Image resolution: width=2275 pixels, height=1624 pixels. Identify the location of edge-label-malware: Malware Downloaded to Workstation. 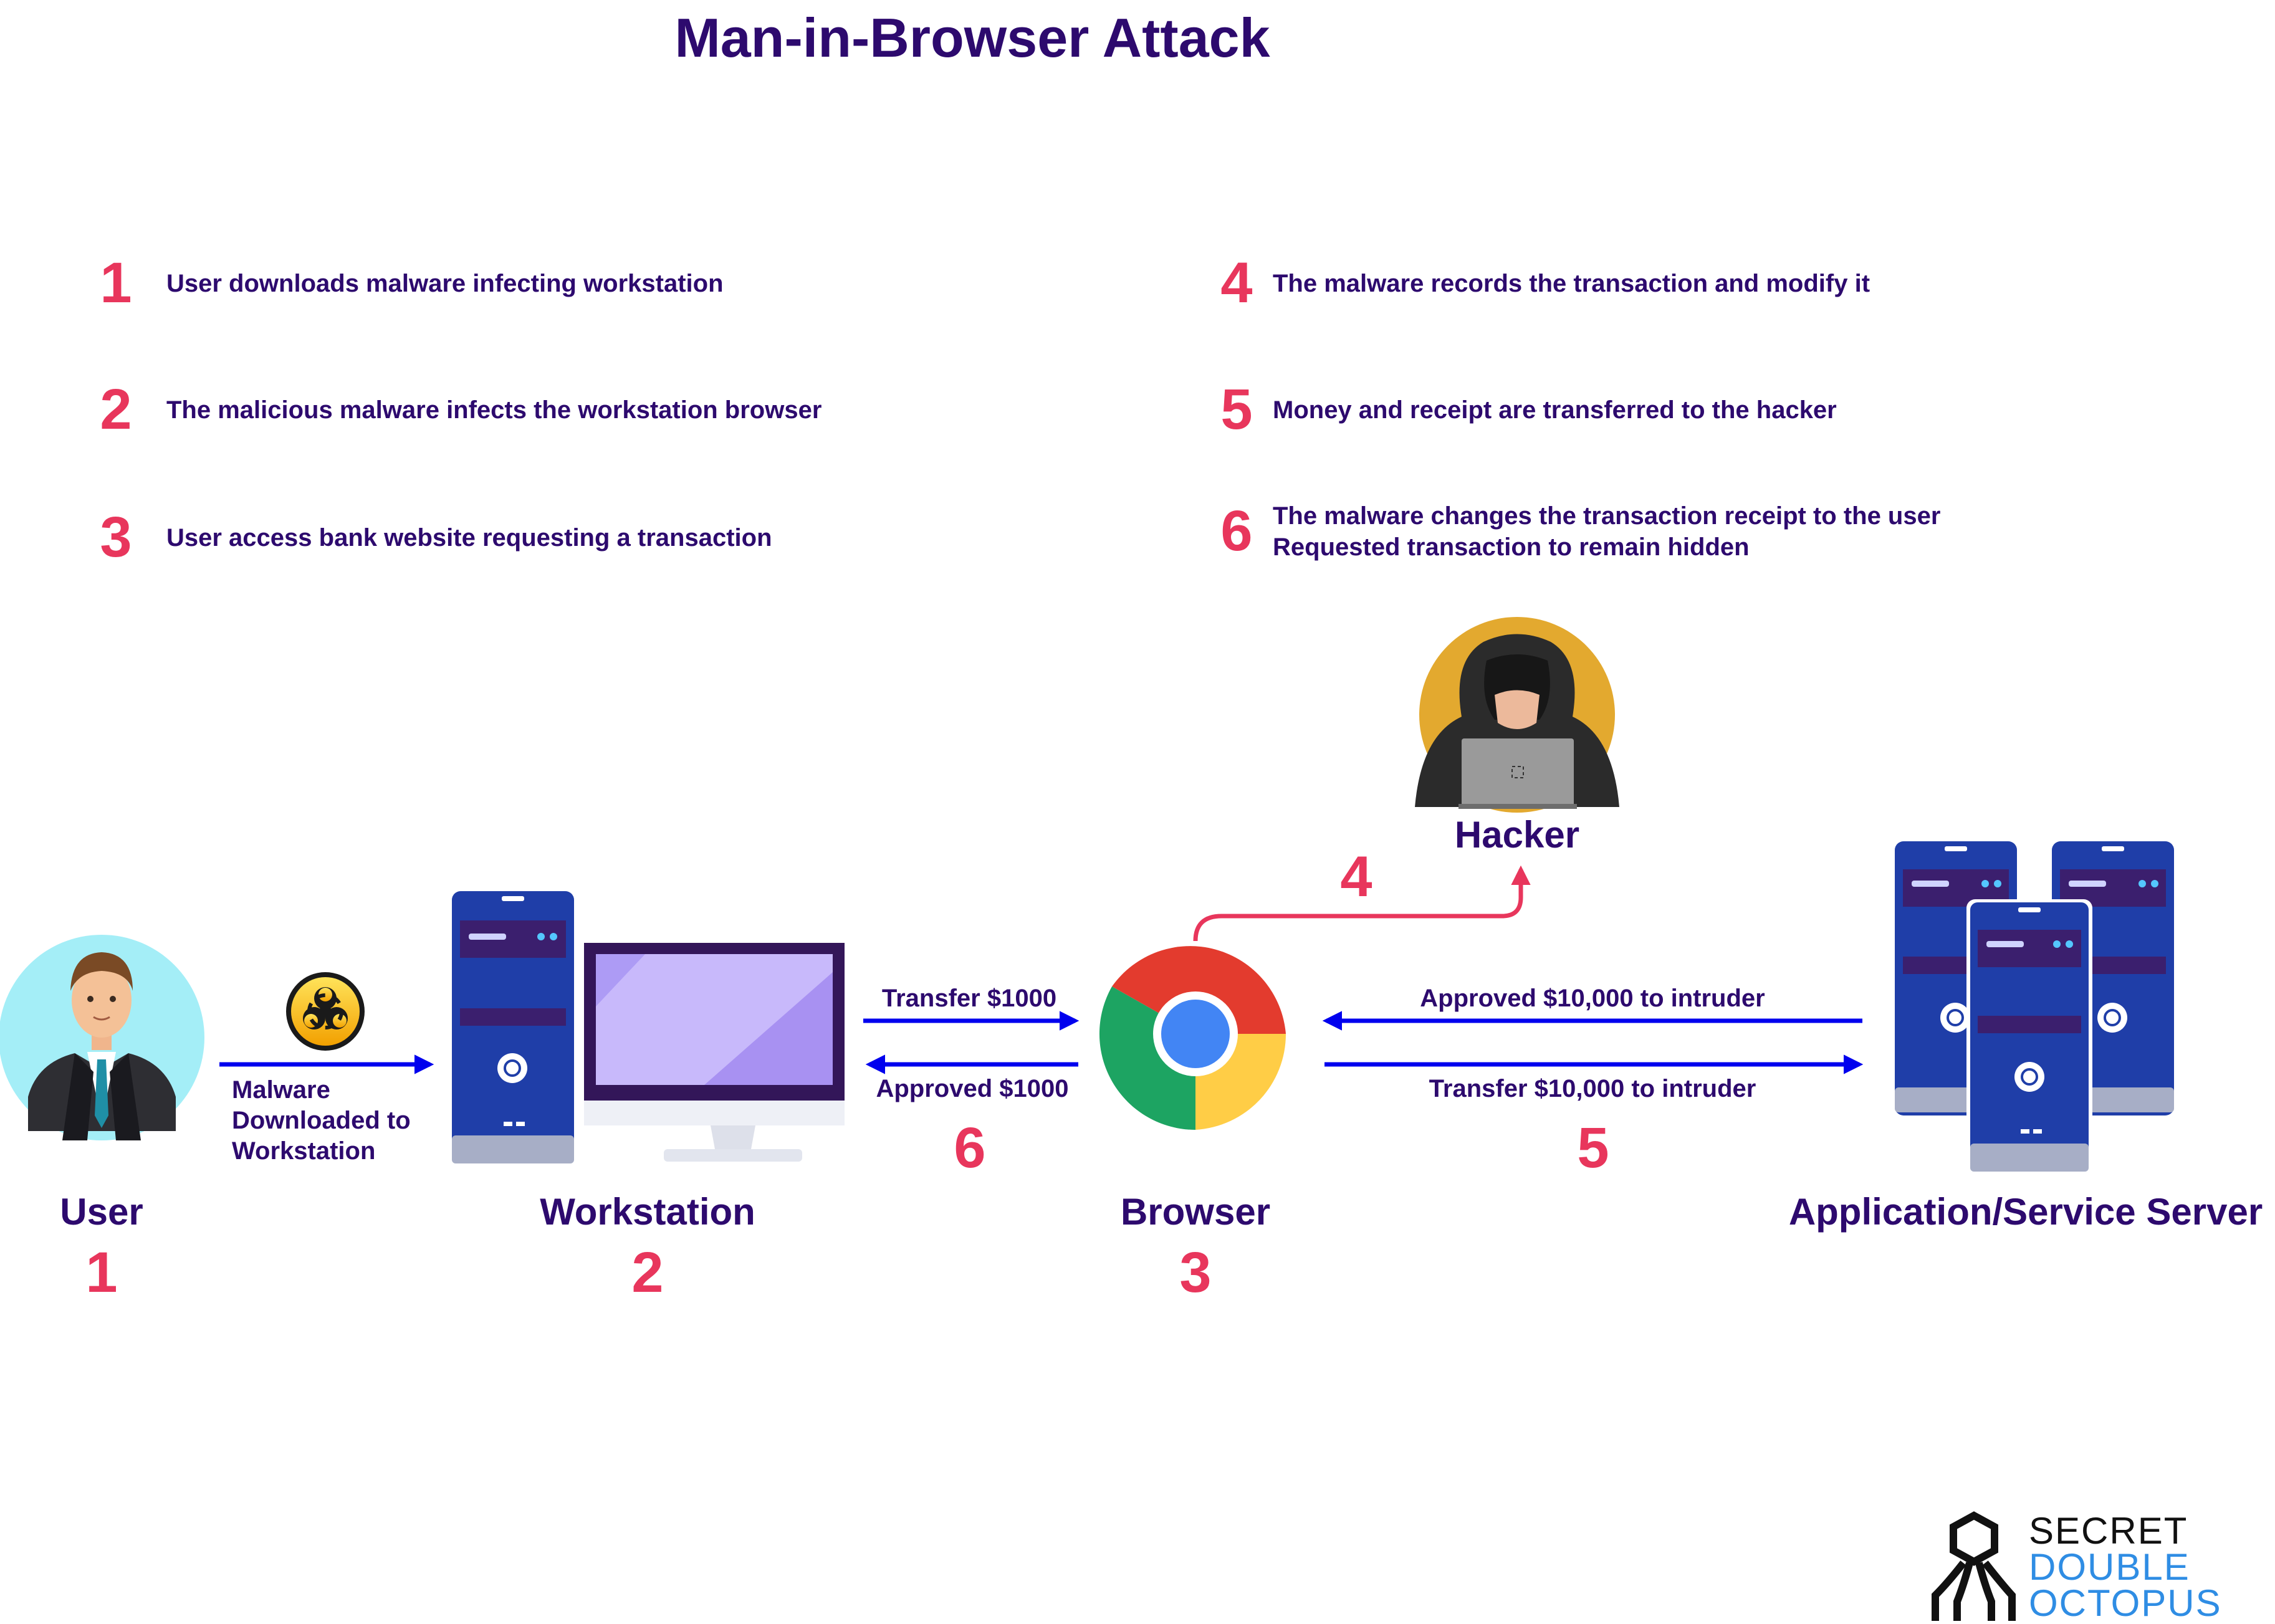
(321, 1121).